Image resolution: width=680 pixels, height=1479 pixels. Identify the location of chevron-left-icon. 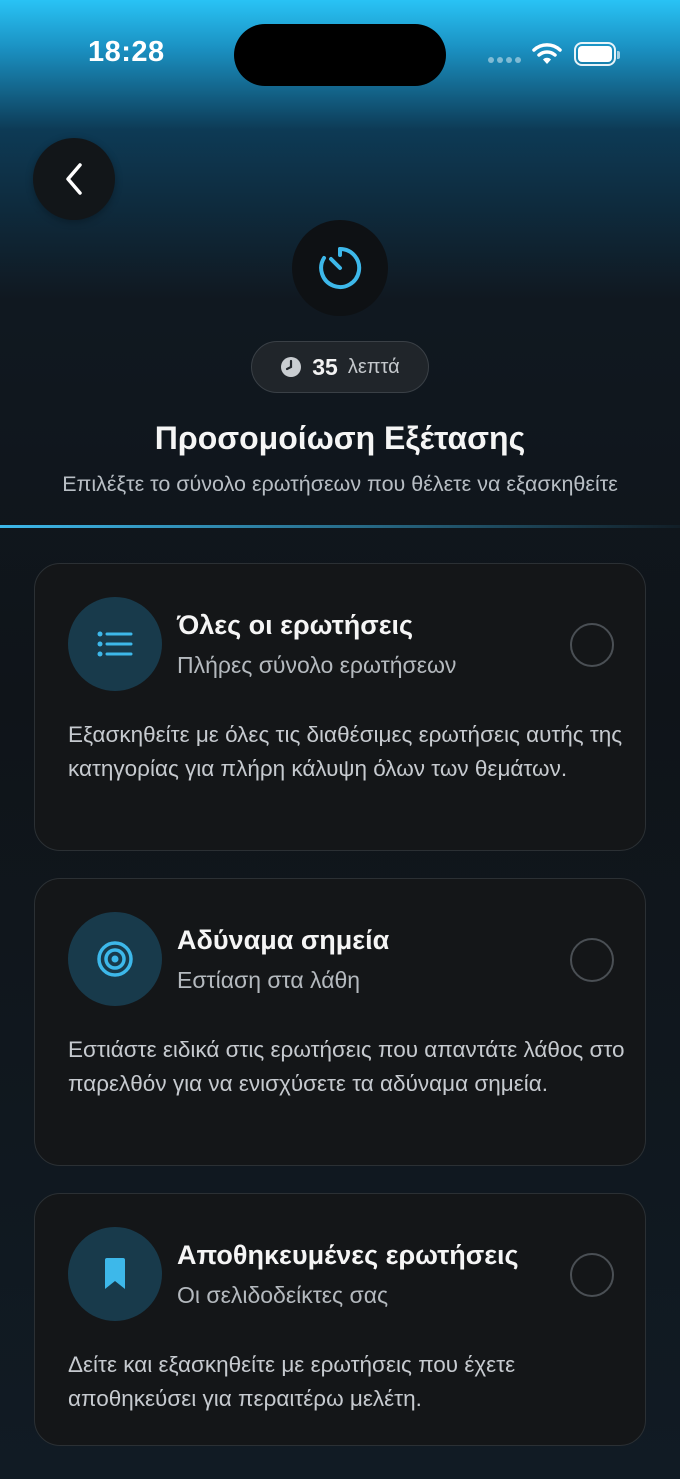
(74, 179).